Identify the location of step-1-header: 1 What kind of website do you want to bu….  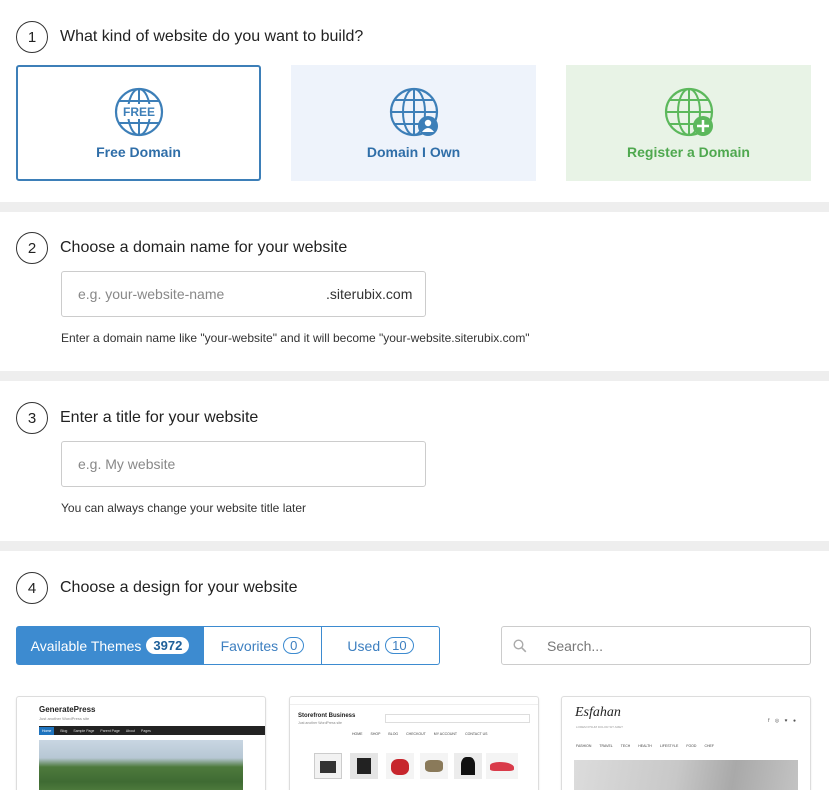
(189, 37).